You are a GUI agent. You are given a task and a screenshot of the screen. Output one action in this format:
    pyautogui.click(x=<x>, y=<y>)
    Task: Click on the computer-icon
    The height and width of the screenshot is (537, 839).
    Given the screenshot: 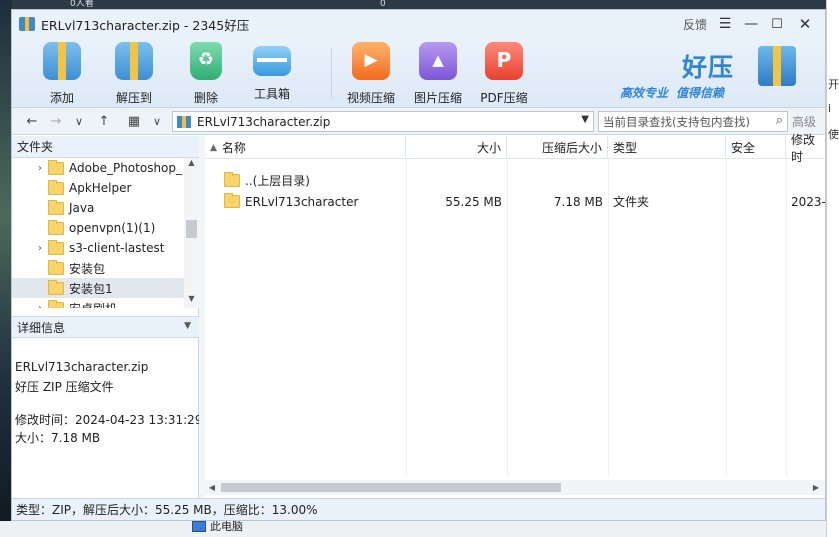 What is the action you would take?
    pyautogui.click(x=199, y=526)
    